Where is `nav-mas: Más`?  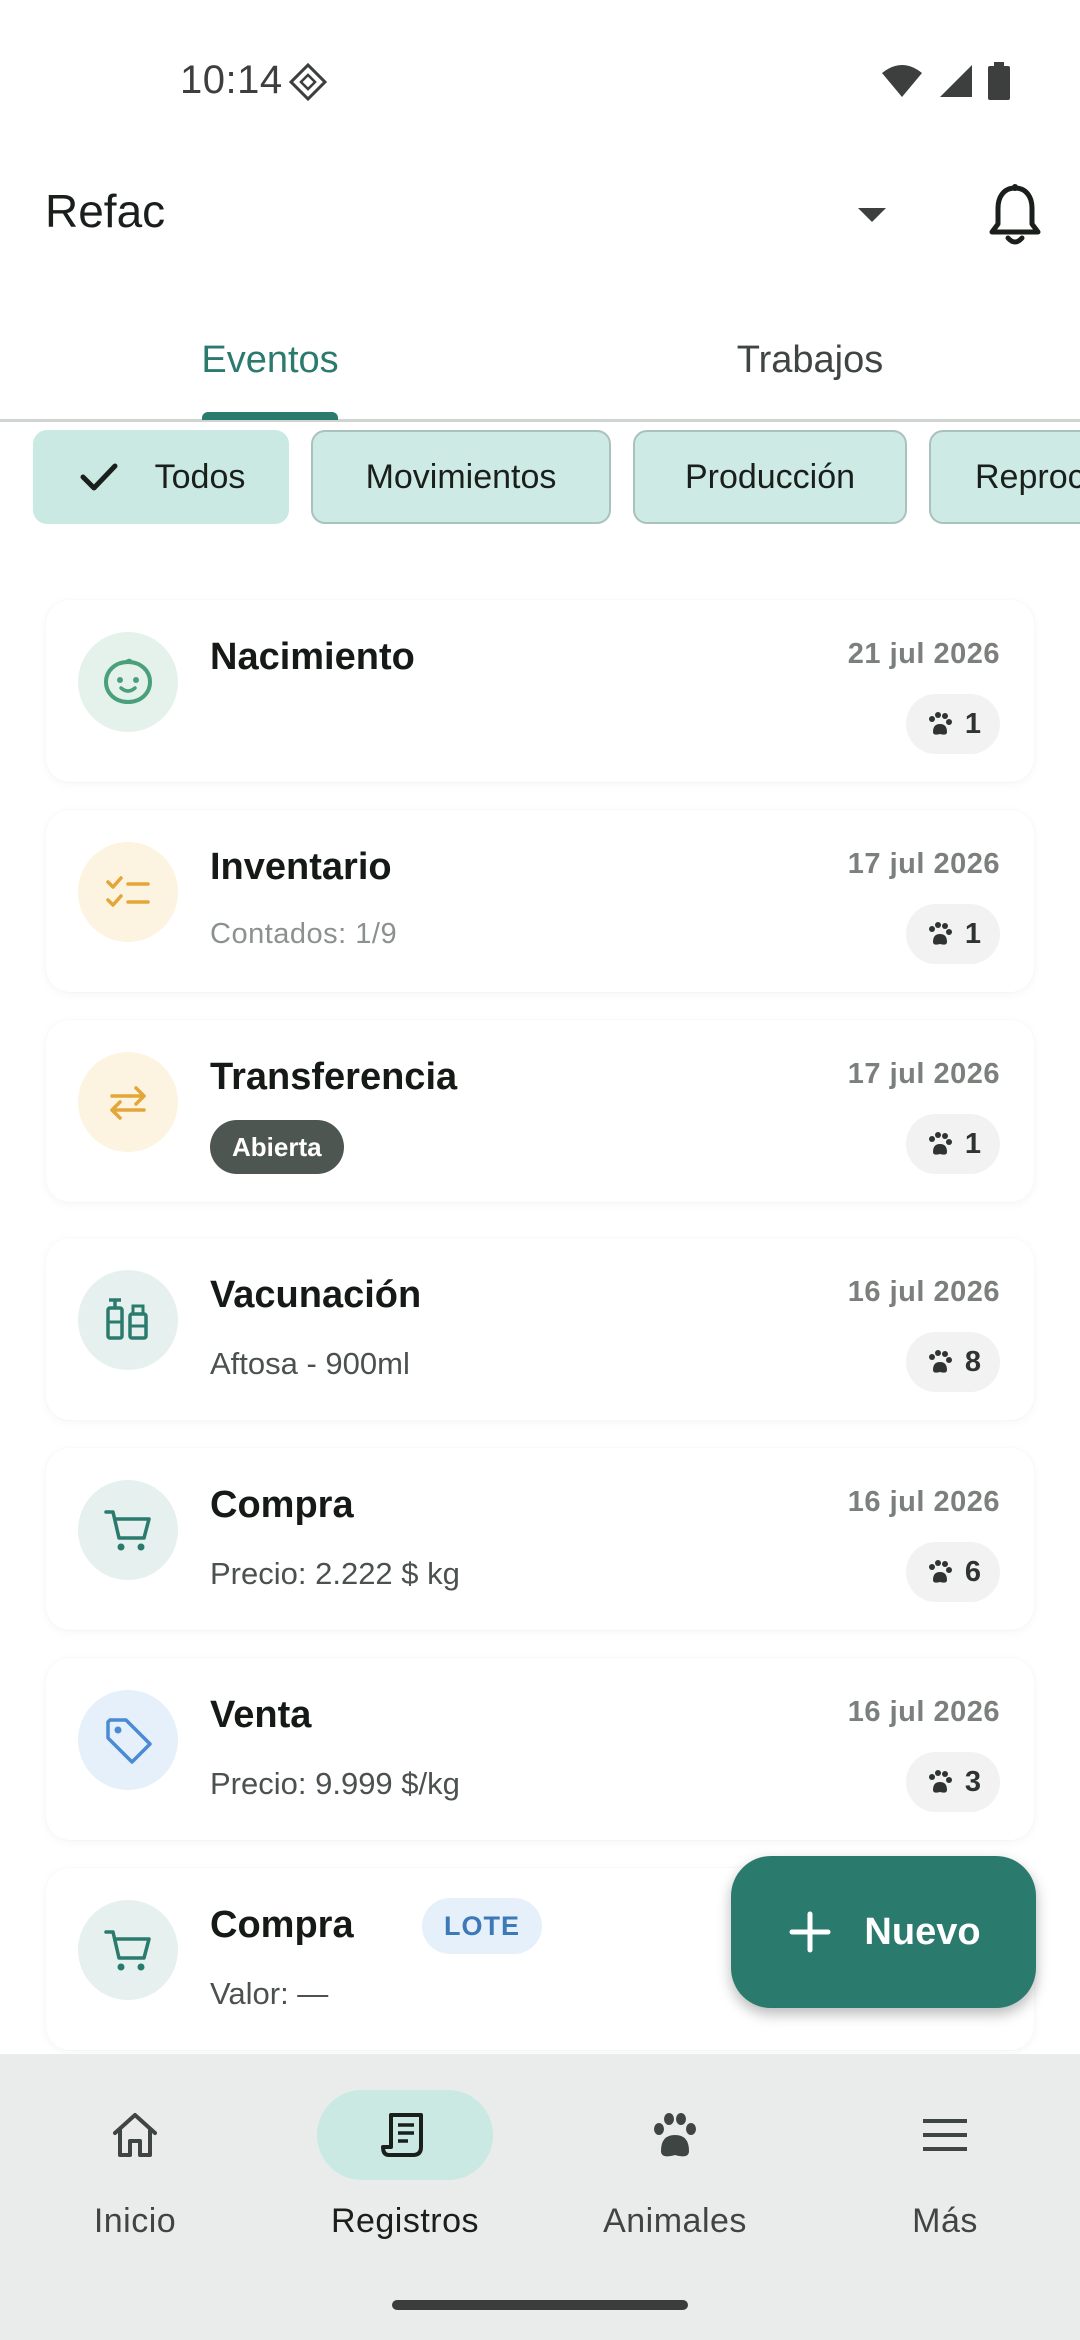
nav-mas: Más is located at coordinates (945, 2180).